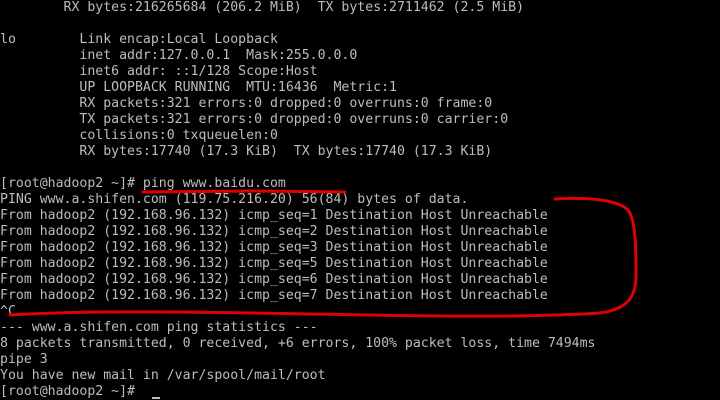 This screenshot has width=720, height=400. What do you see at coordinates (159, 327) in the screenshot?
I see `ping-statistics-header: --- www.a.shifen.com ping statistics ---` at bounding box center [159, 327].